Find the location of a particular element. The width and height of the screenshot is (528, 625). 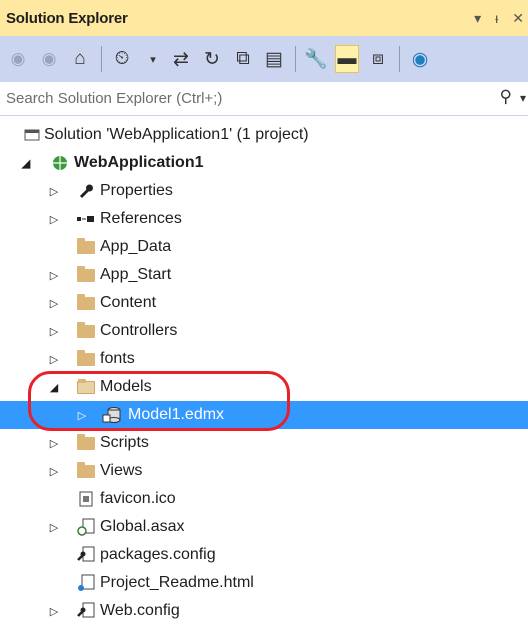

tree-item-controllers: ▷ Controllers is located at coordinates (264, 331).